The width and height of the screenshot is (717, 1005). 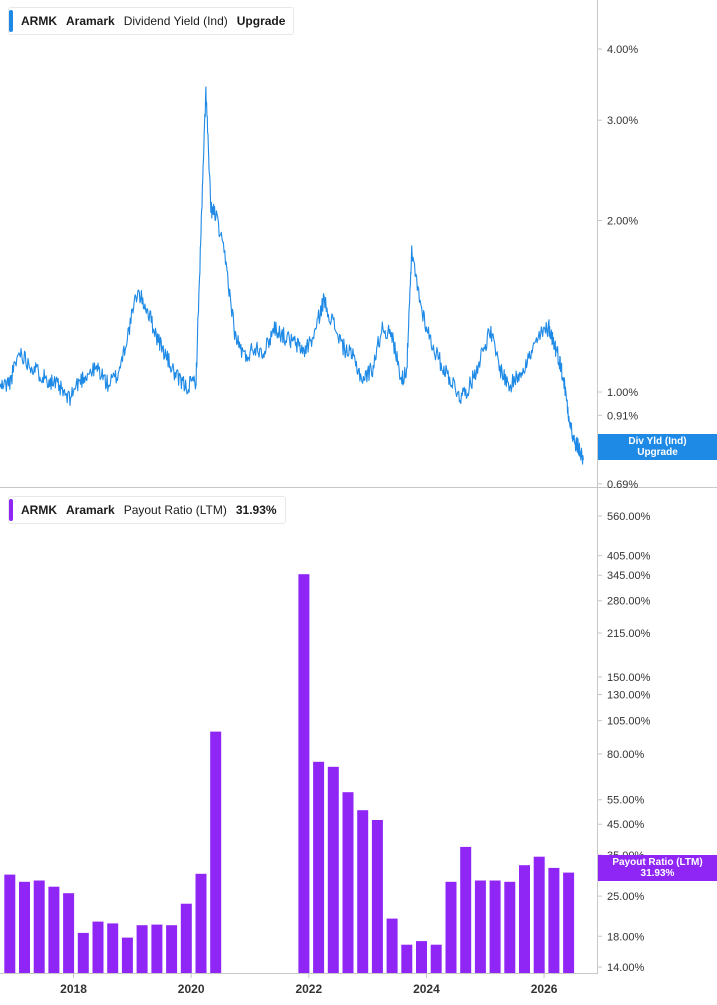 What do you see at coordinates (39, 21) in the screenshot?
I see `yield-legend-ticker: ARMK` at bounding box center [39, 21].